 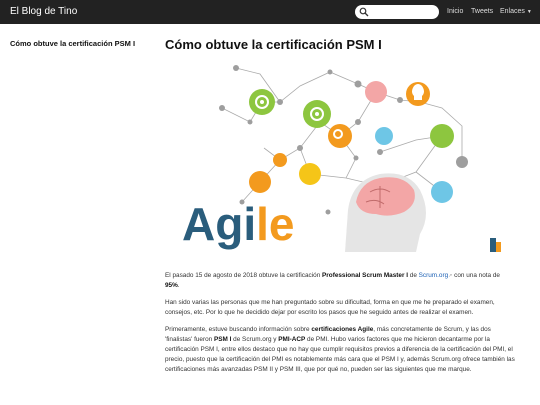 I want to click on nav-dropdown-enlaces: Enlaces ▼, so click(x=516, y=11).